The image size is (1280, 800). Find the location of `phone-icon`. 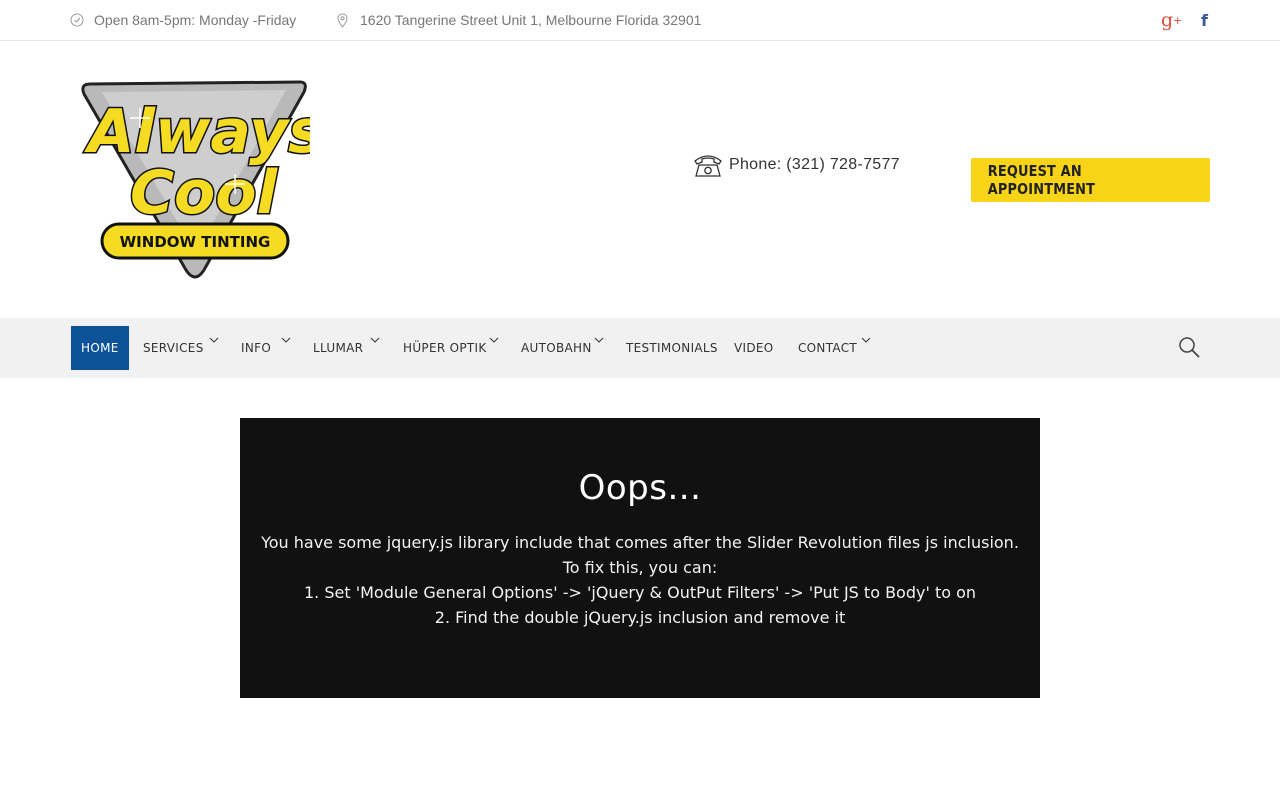

phone-icon is located at coordinates (708, 165).